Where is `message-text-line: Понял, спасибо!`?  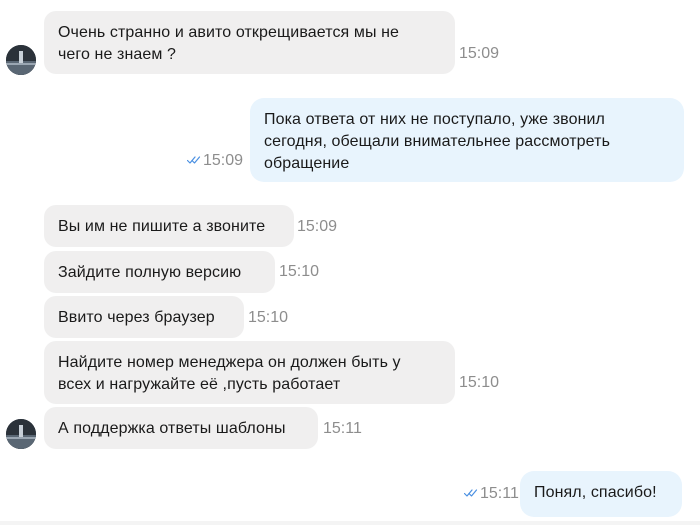 message-text-line: Понял, спасибо! is located at coordinates (595, 492).